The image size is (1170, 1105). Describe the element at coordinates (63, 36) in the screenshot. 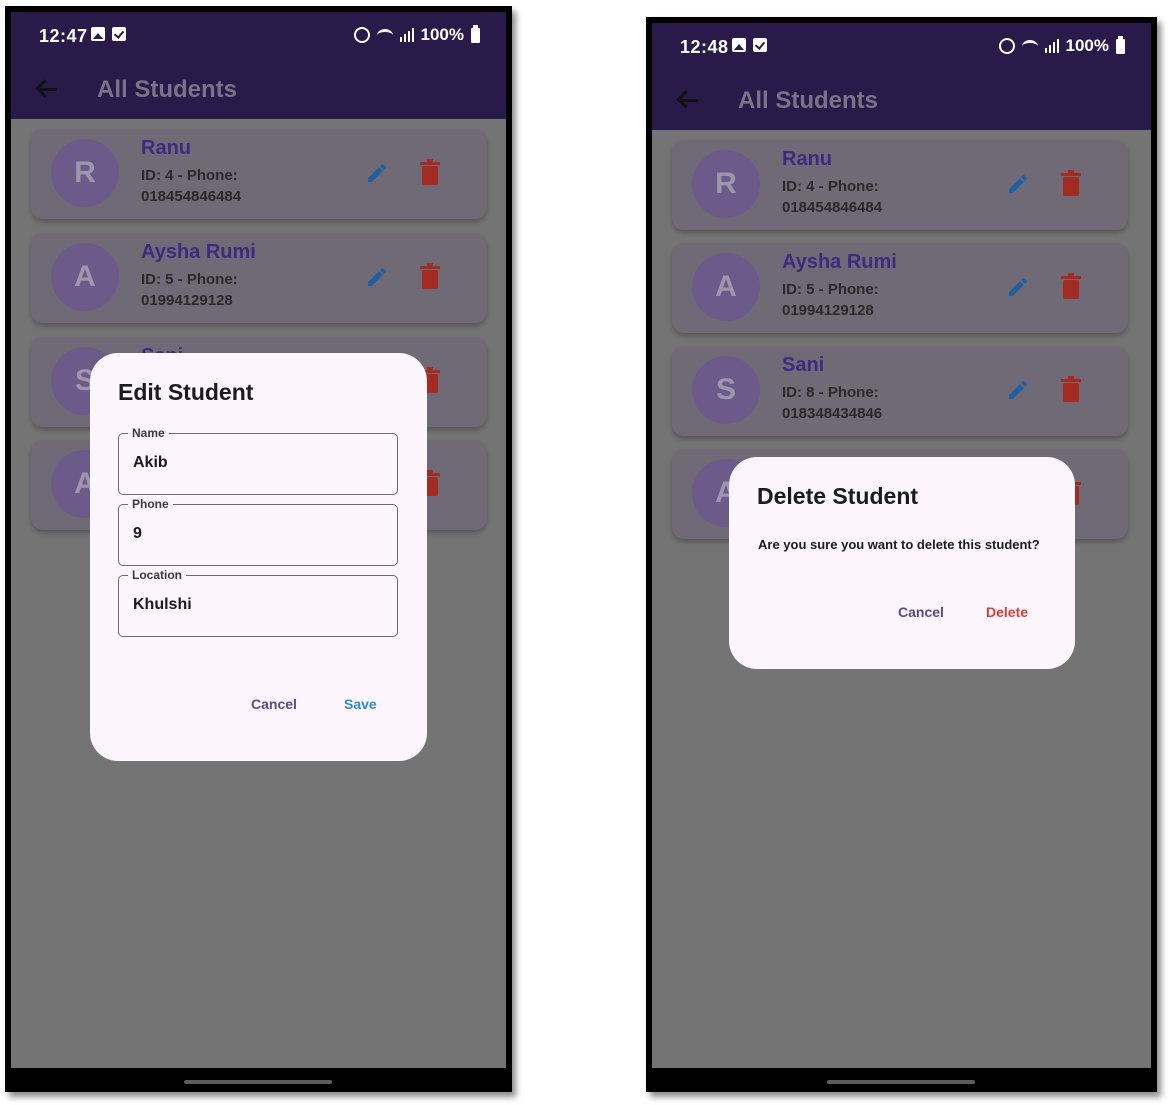

I see `status-time: 12:47` at that location.